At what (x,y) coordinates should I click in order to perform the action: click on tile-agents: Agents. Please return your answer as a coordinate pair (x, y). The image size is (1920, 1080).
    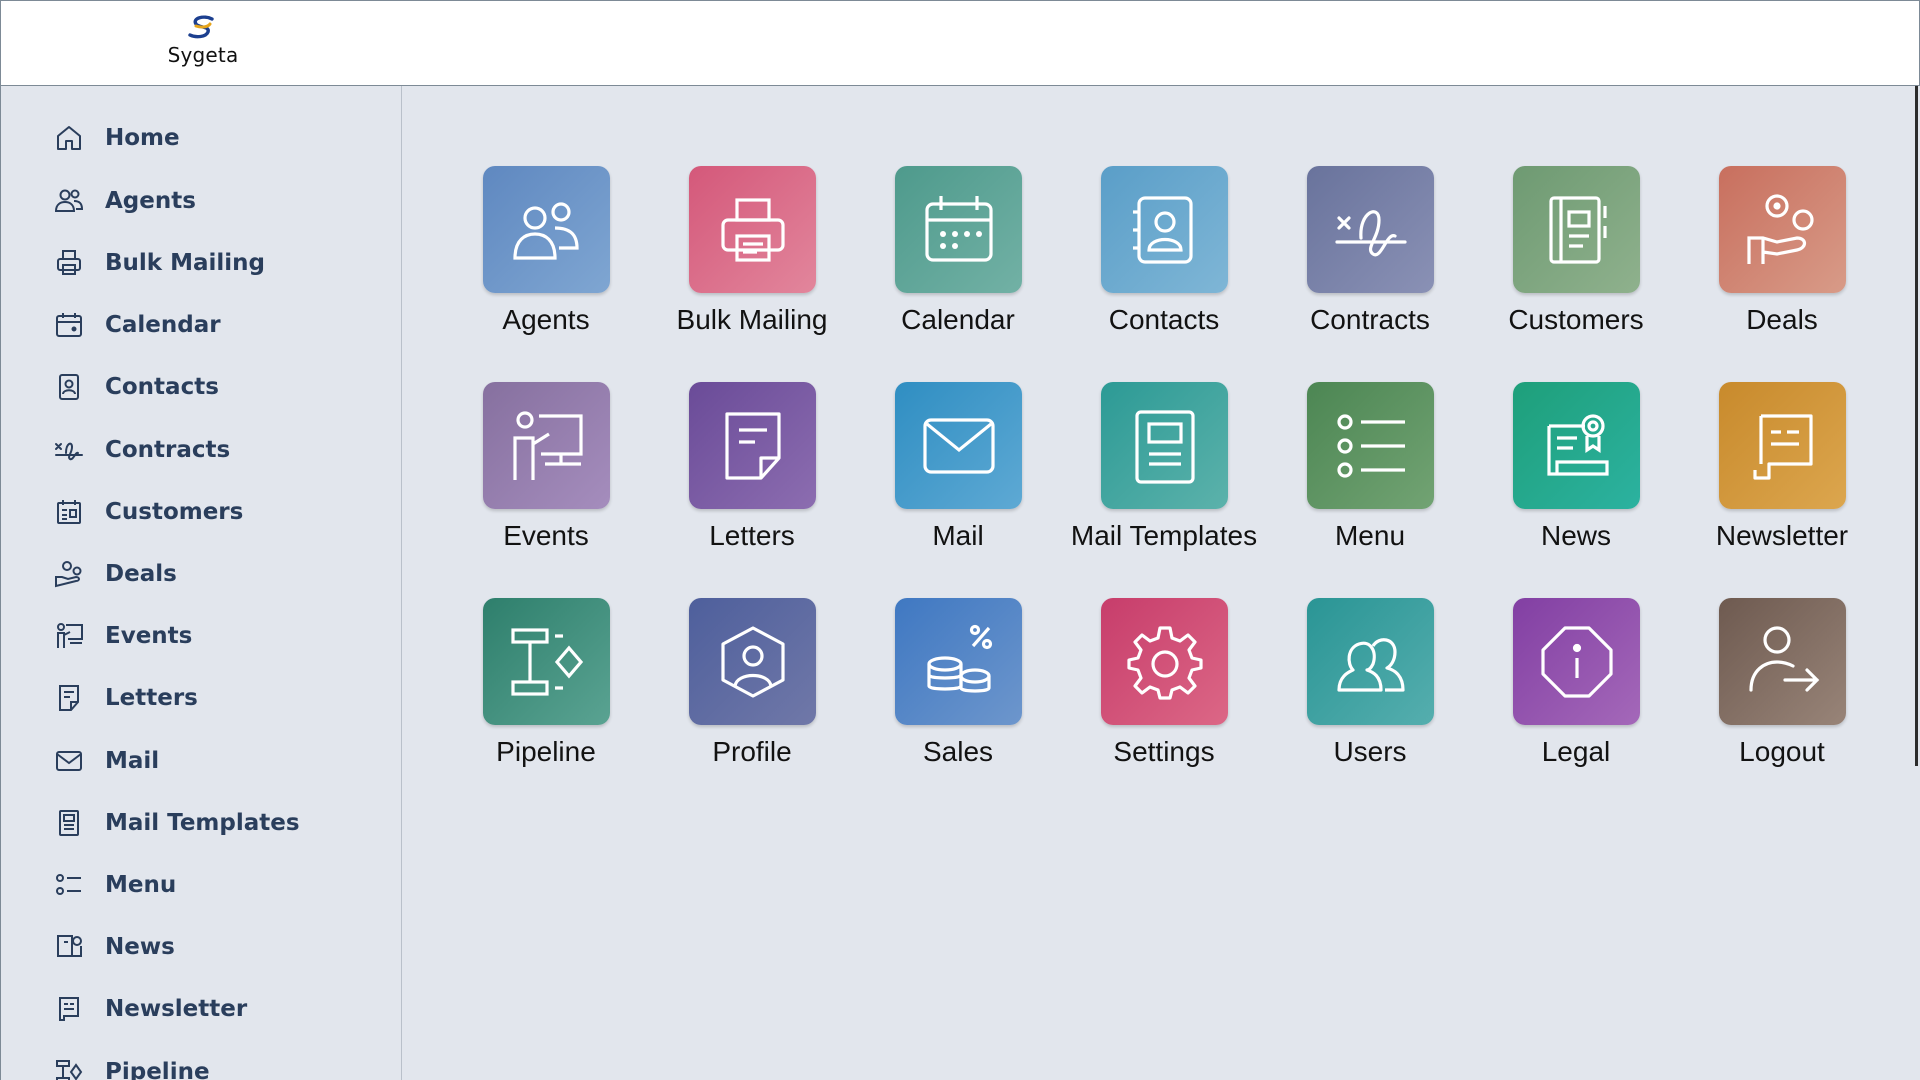
    Looking at the image, I should click on (536, 256).